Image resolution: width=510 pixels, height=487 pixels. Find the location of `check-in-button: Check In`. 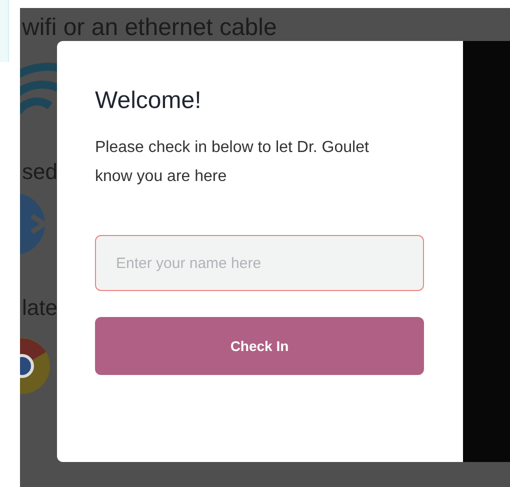

check-in-button: Check In is located at coordinates (259, 346).